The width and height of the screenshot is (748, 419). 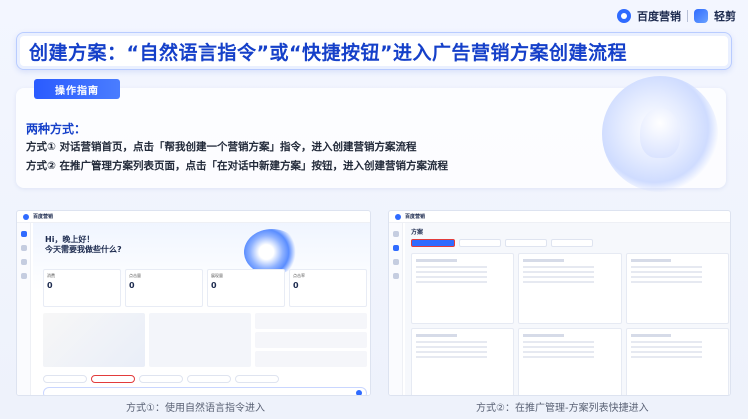 I want to click on brand-header: 百度营销 轻剪, so click(x=676, y=16).